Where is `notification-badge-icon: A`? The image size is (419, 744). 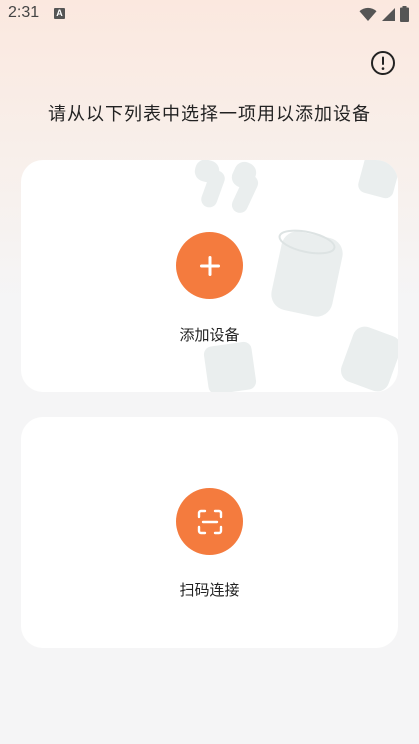
notification-badge-icon: A is located at coordinates (59, 13).